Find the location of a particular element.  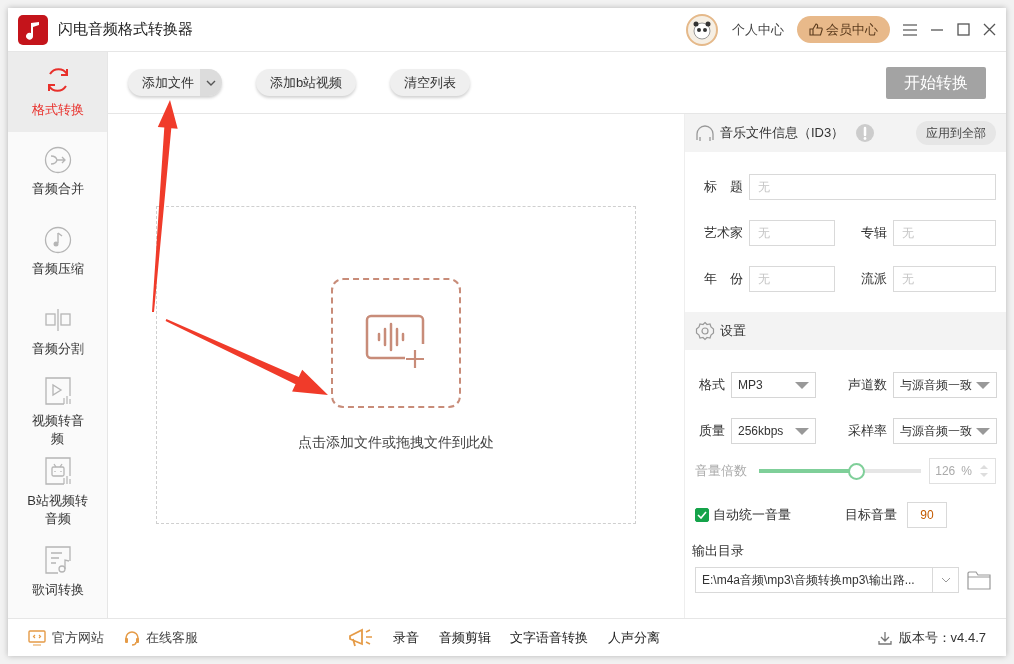

sidebar-item: 音频压缩 is located at coordinates (57, 252).